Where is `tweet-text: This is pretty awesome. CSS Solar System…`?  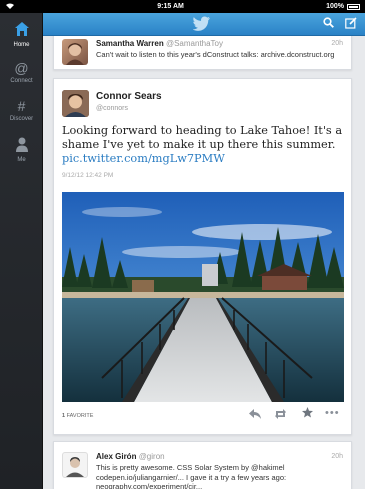
tweet-text: This is pretty awesome. CSS Solar System… is located at coordinates (191, 476).